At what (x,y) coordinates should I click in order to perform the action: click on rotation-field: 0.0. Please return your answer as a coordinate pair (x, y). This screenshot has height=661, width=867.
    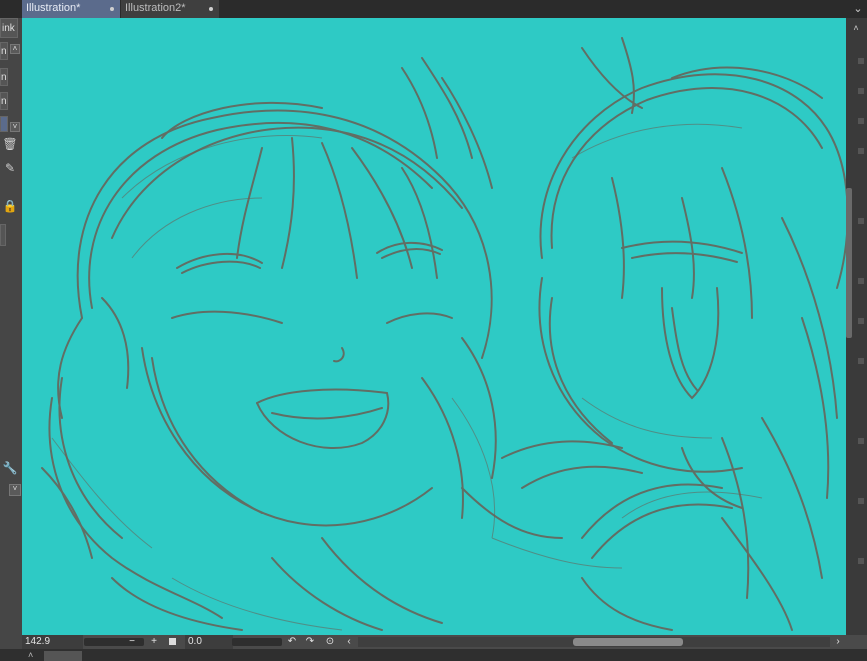
    Looking at the image, I should click on (209, 642).